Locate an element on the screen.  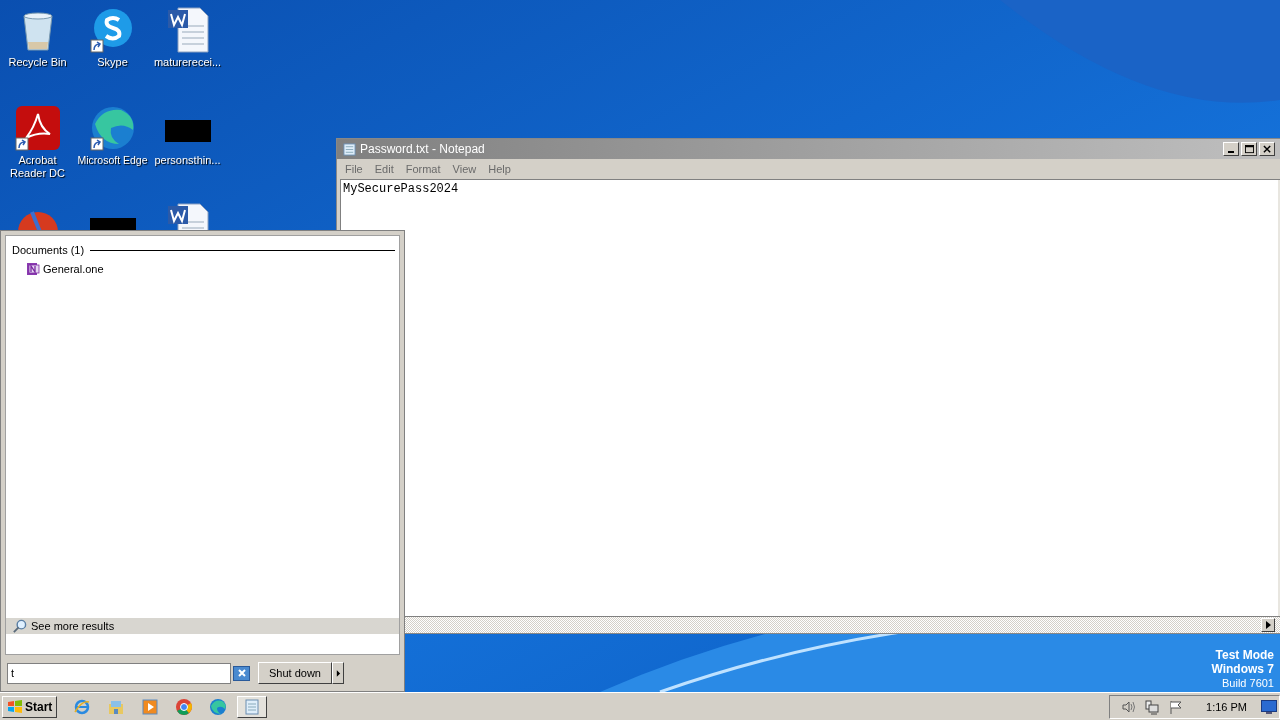
browser-icon is located at coordinates (82, 706).